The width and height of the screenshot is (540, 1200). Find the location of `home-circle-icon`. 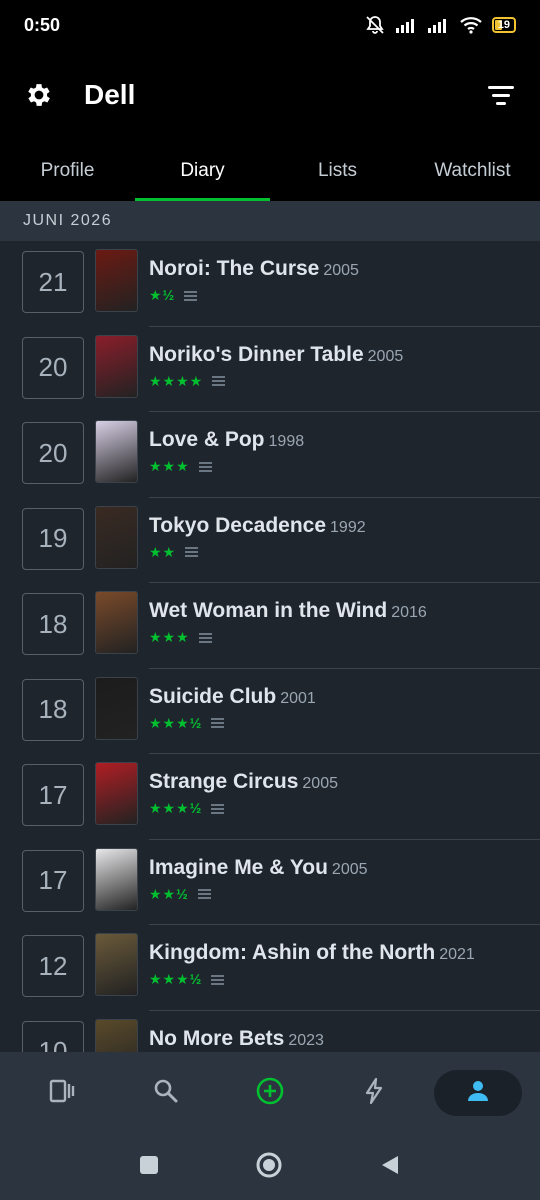

home-circle-icon is located at coordinates (269, 1167).